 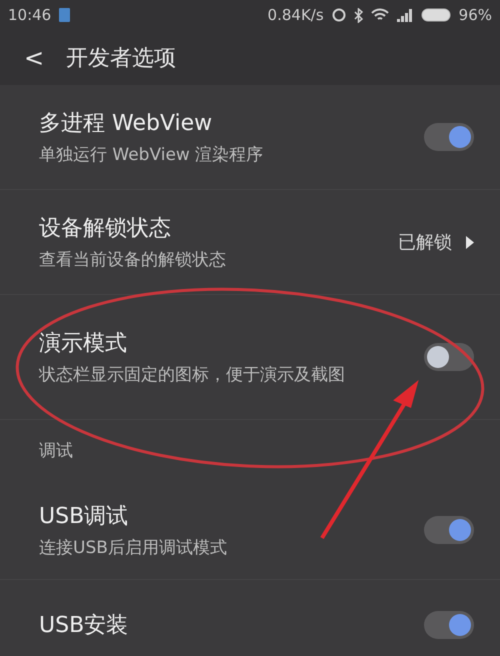 I want to click on wifi-icon, so click(x=379, y=15).